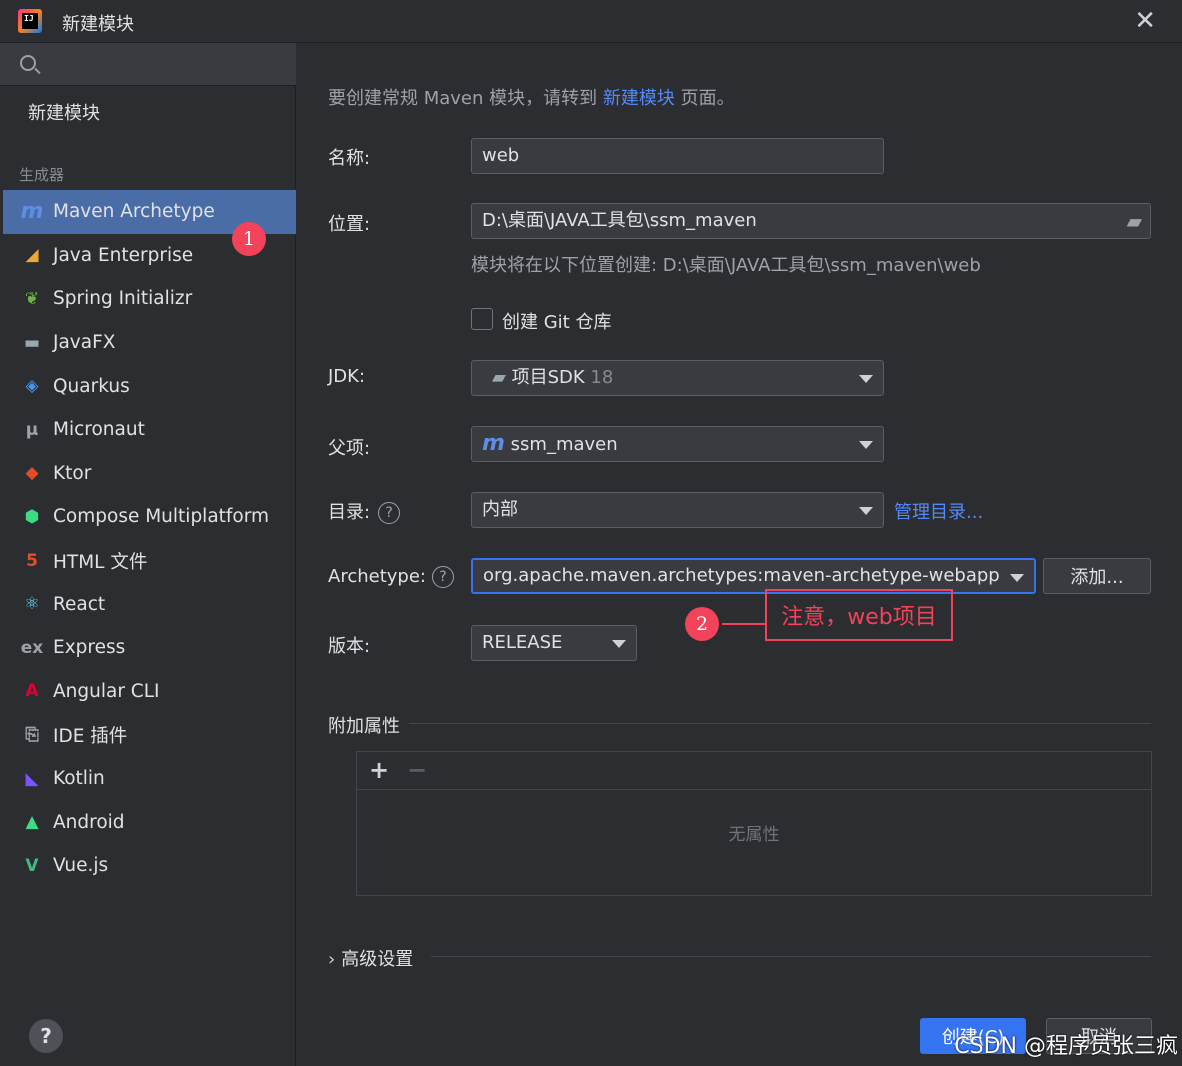 This screenshot has width=1182, height=1066. Describe the element at coordinates (591, 21) in the screenshot. I see `title-bar: IJ 新建模块 ✕` at that location.